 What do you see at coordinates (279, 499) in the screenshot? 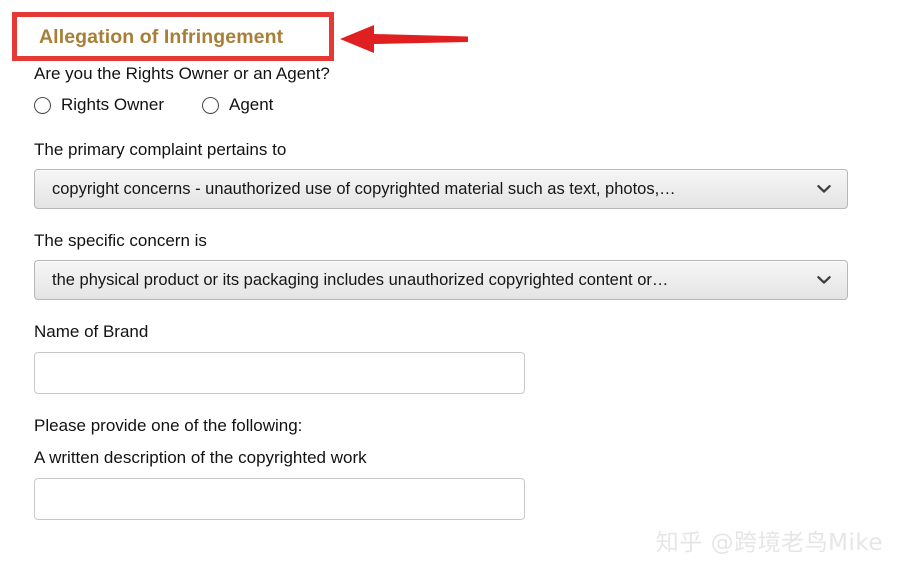
I see `written-description-input` at bounding box center [279, 499].